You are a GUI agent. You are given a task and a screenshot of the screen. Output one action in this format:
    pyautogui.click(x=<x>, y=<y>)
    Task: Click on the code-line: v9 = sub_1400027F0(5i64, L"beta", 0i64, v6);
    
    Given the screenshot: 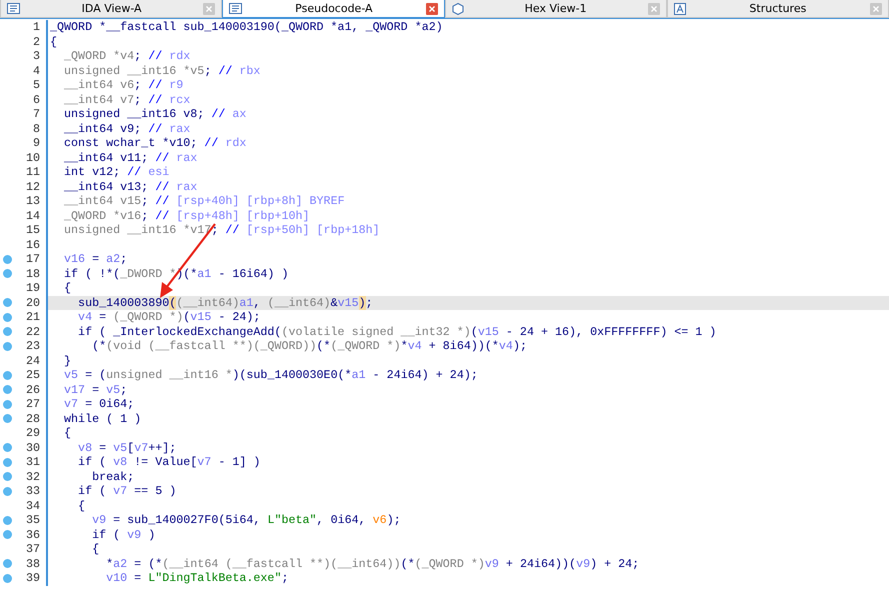 What is the action you would take?
    pyautogui.click(x=246, y=520)
    